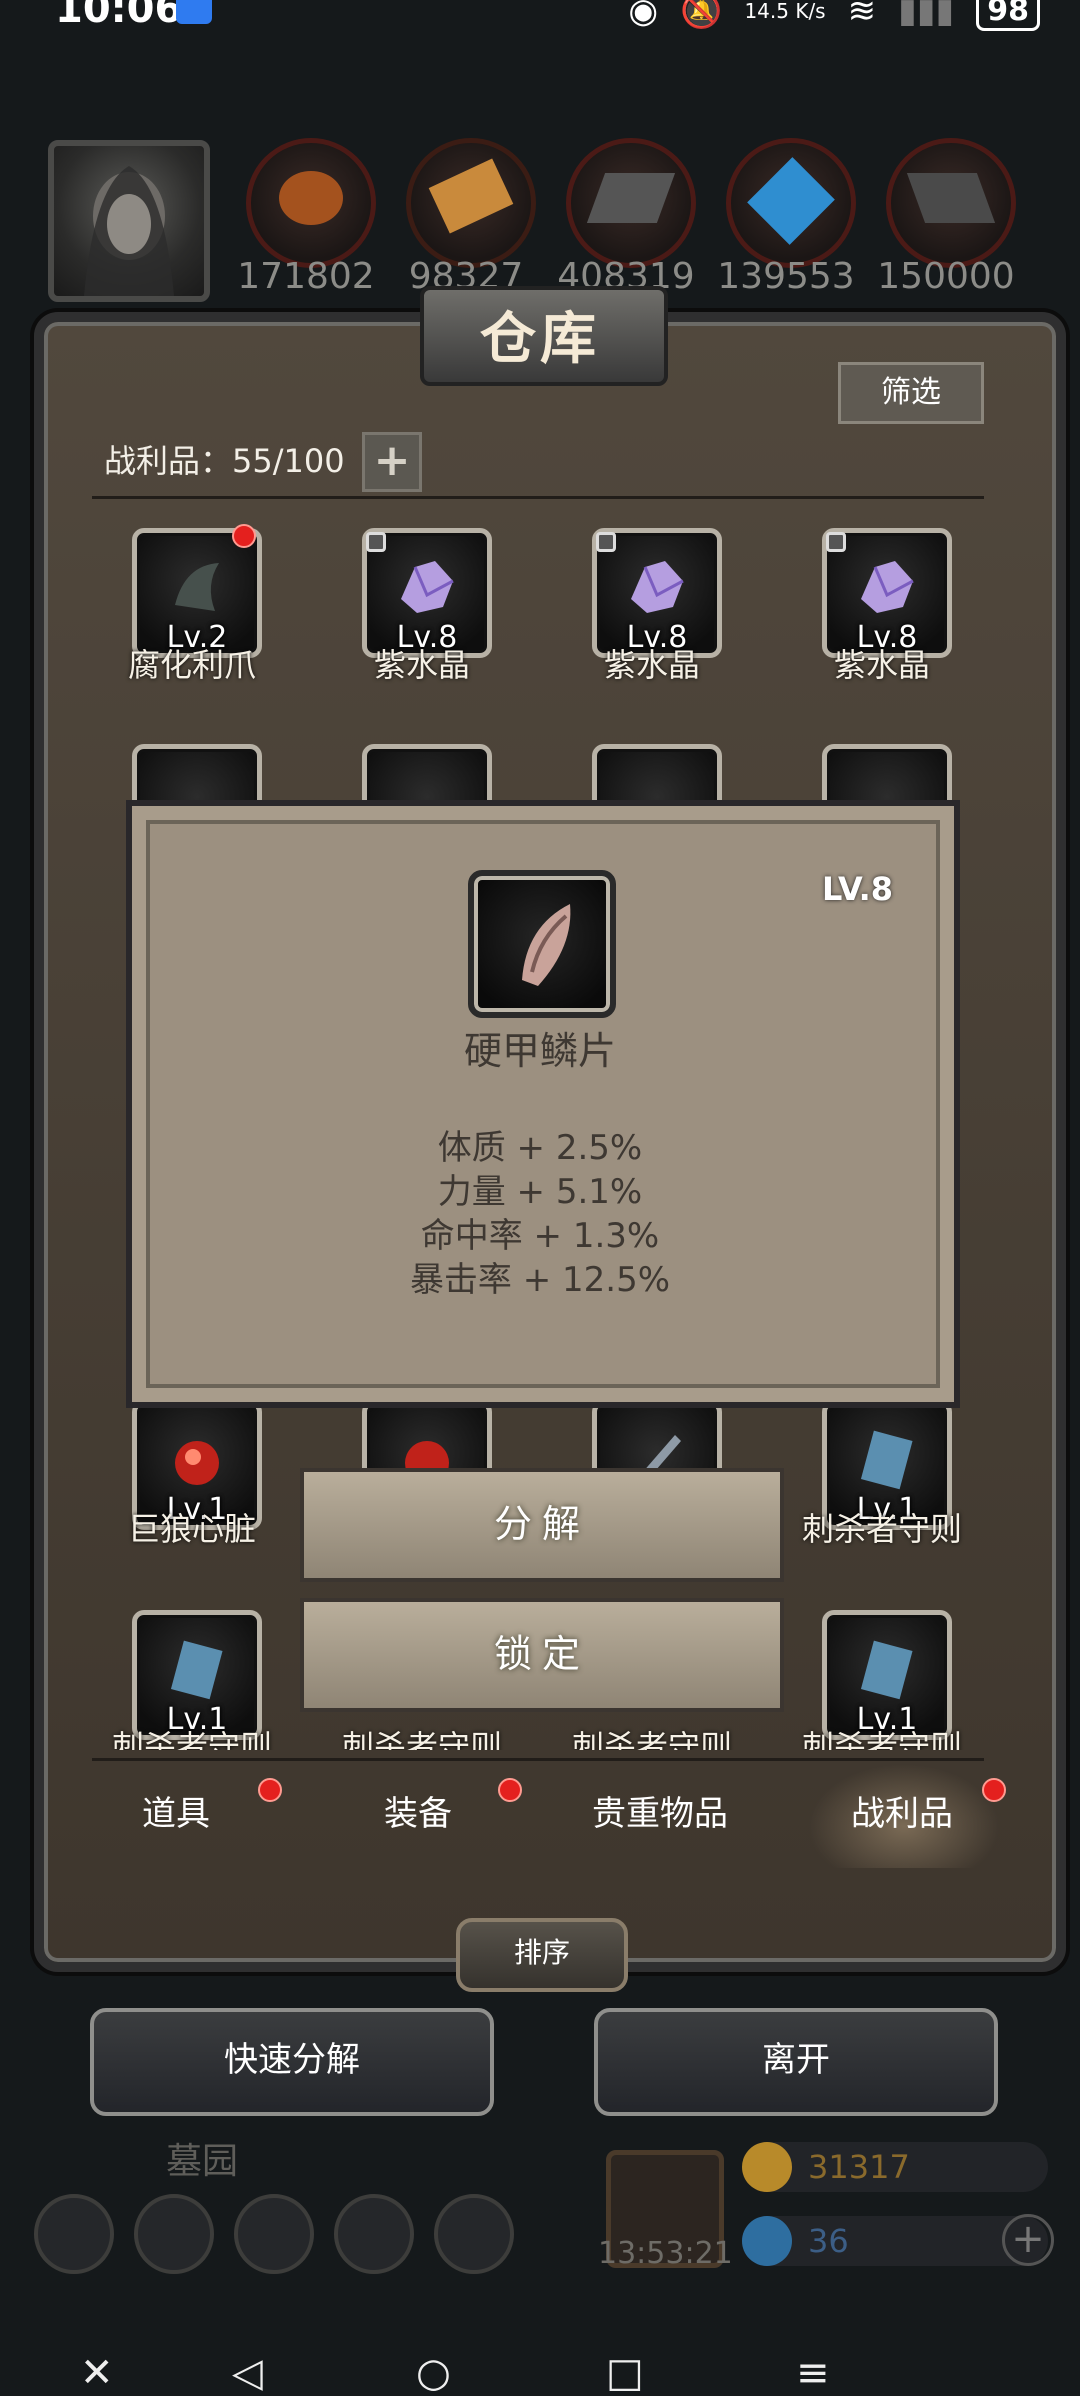 The image size is (1080, 2396). What do you see at coordinates (392, 462) in the screenshot?
I see `expand-capacity-button: +` at bounding box center [392, 462].